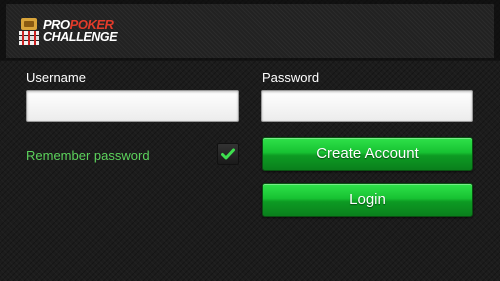  Describe the element at coordinates (291, 77) in the screenshot. I see `password-label: Password` at that location.